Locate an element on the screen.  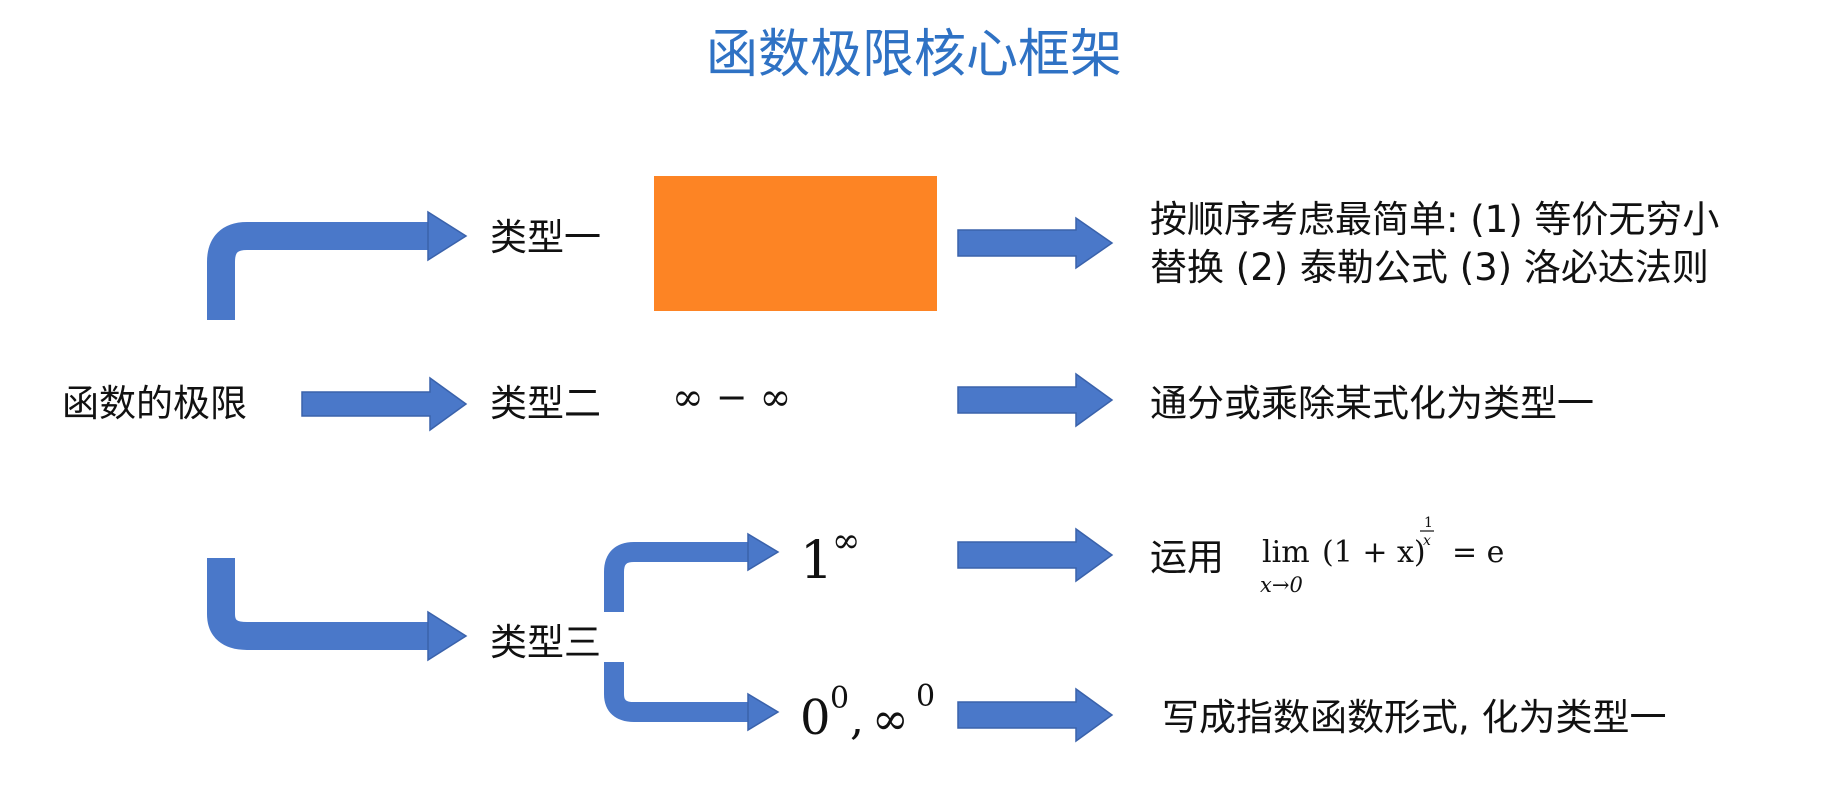
block-arrow-icon-type1 is located at coordinates (1035, 243).